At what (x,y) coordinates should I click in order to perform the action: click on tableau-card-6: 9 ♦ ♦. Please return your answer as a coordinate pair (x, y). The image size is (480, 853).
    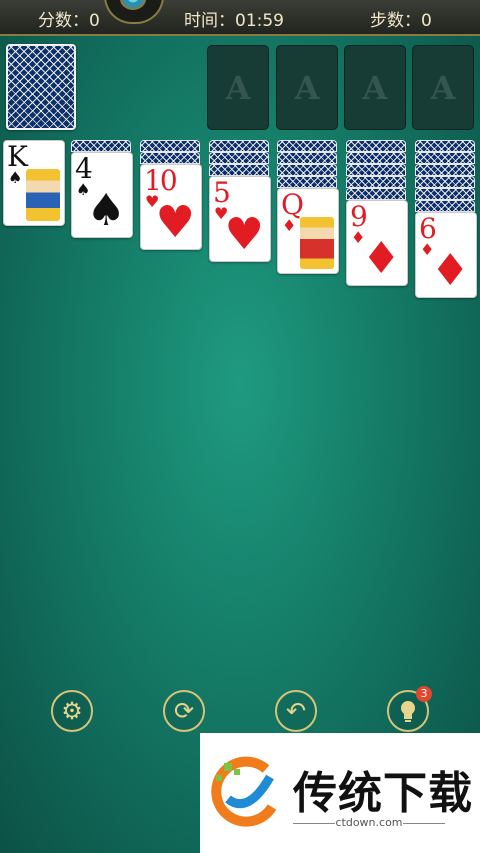
    Looking at the image, I should click on (377, 243).